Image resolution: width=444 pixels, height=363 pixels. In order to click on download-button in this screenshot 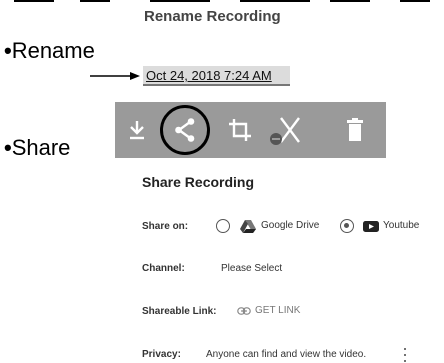, I will do `click(137, 130)`.